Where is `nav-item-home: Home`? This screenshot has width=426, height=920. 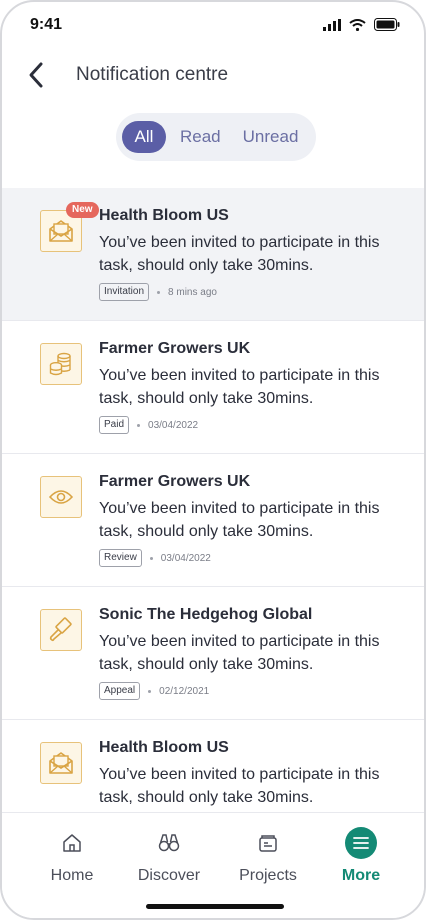 nav-item-home: Home is located at coordinates (72, 856).